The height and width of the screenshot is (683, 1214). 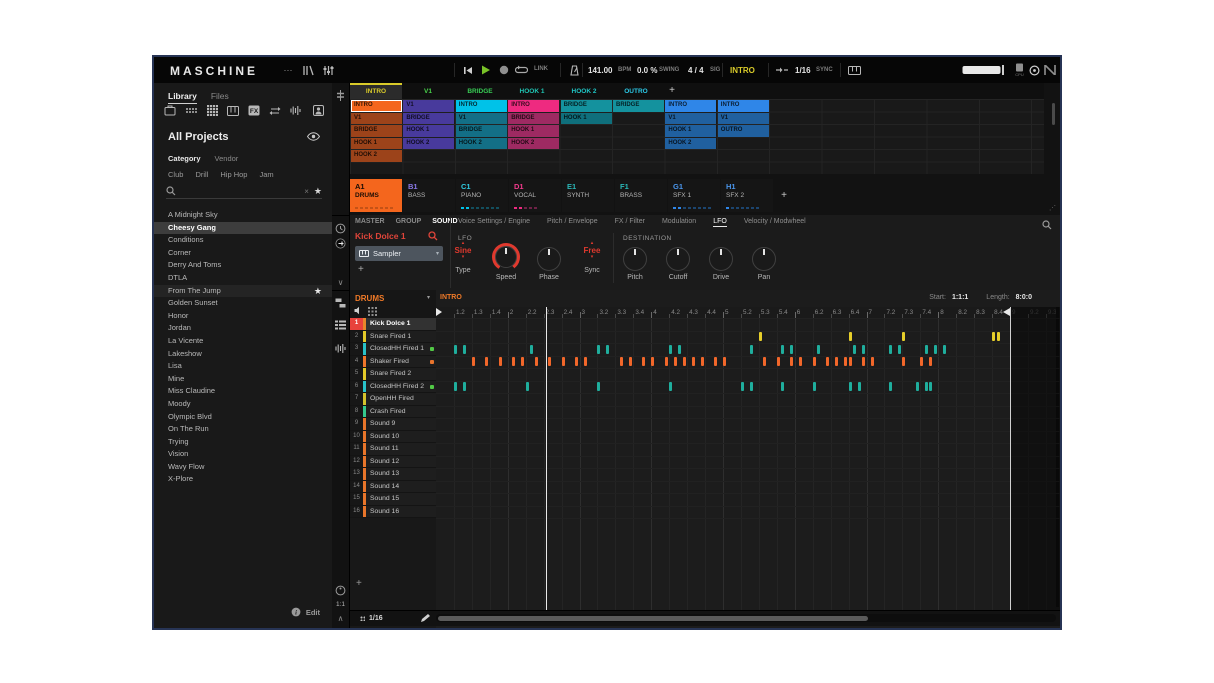 What do you see at coordinates (696, 70) in the screenshot?
I see `time-signature-value: 4 / 4` at bounding box center [696, 70].